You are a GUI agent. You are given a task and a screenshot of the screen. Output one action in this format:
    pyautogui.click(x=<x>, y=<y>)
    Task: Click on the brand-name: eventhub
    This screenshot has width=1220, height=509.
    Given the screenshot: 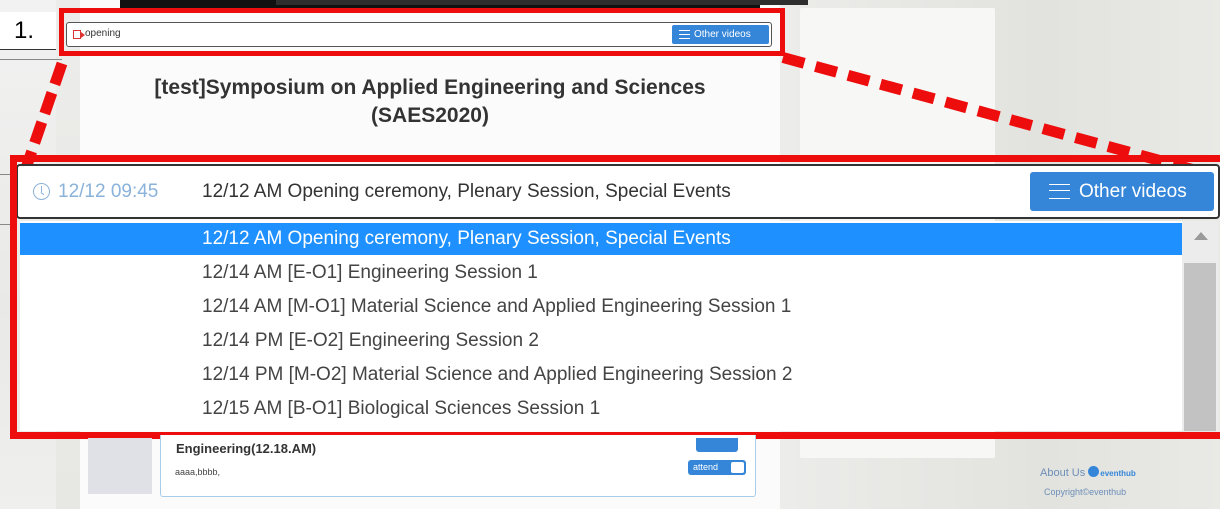 What is the action you would take?
    pyautogui.click(x=1118, y=473)
    